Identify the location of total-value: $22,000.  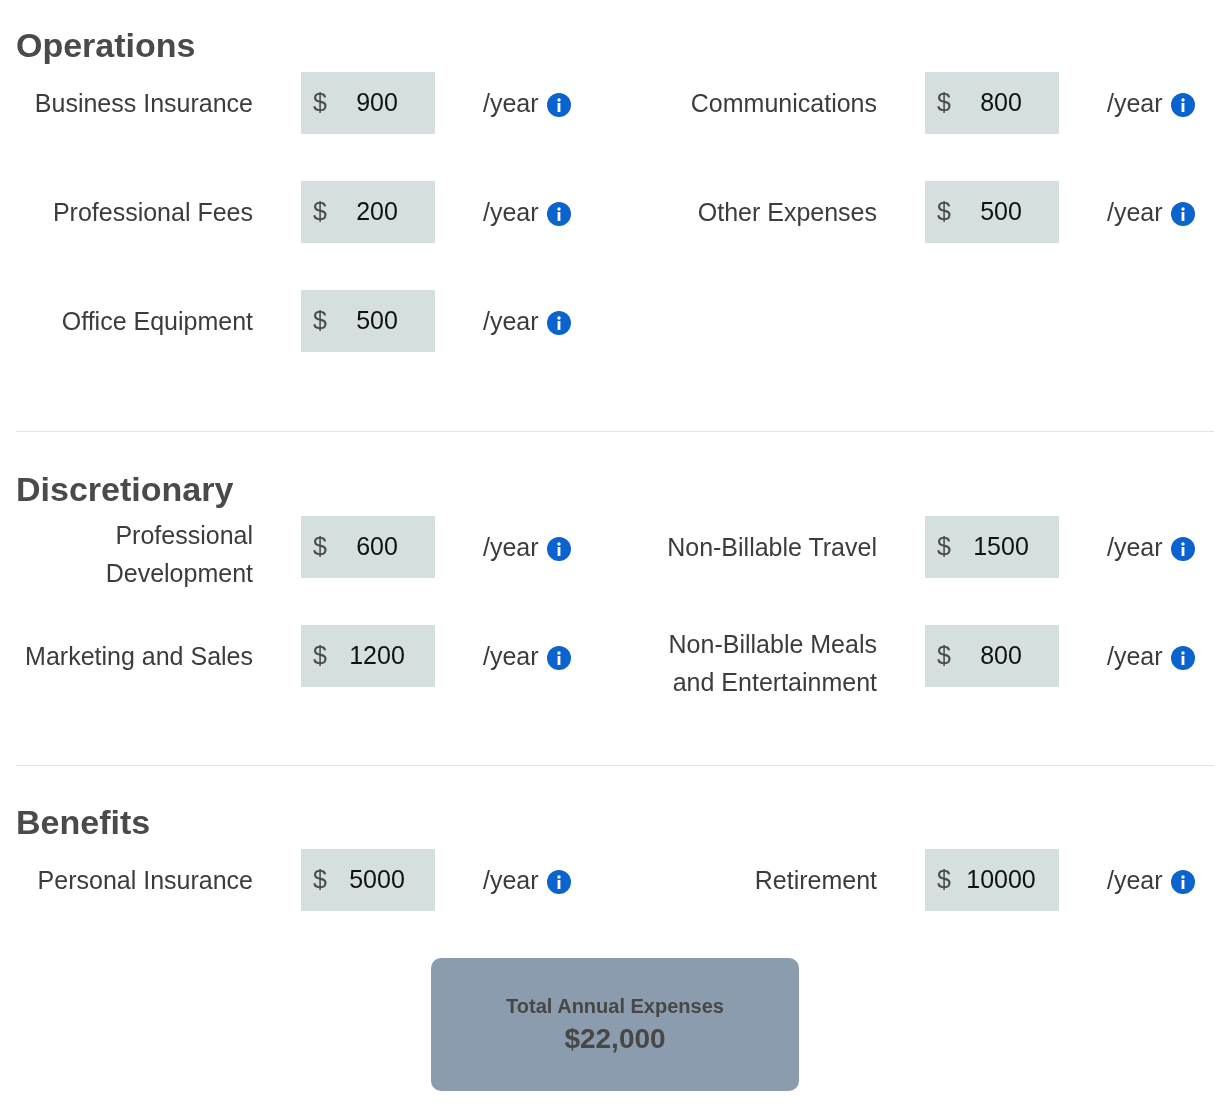
(615, 1038).